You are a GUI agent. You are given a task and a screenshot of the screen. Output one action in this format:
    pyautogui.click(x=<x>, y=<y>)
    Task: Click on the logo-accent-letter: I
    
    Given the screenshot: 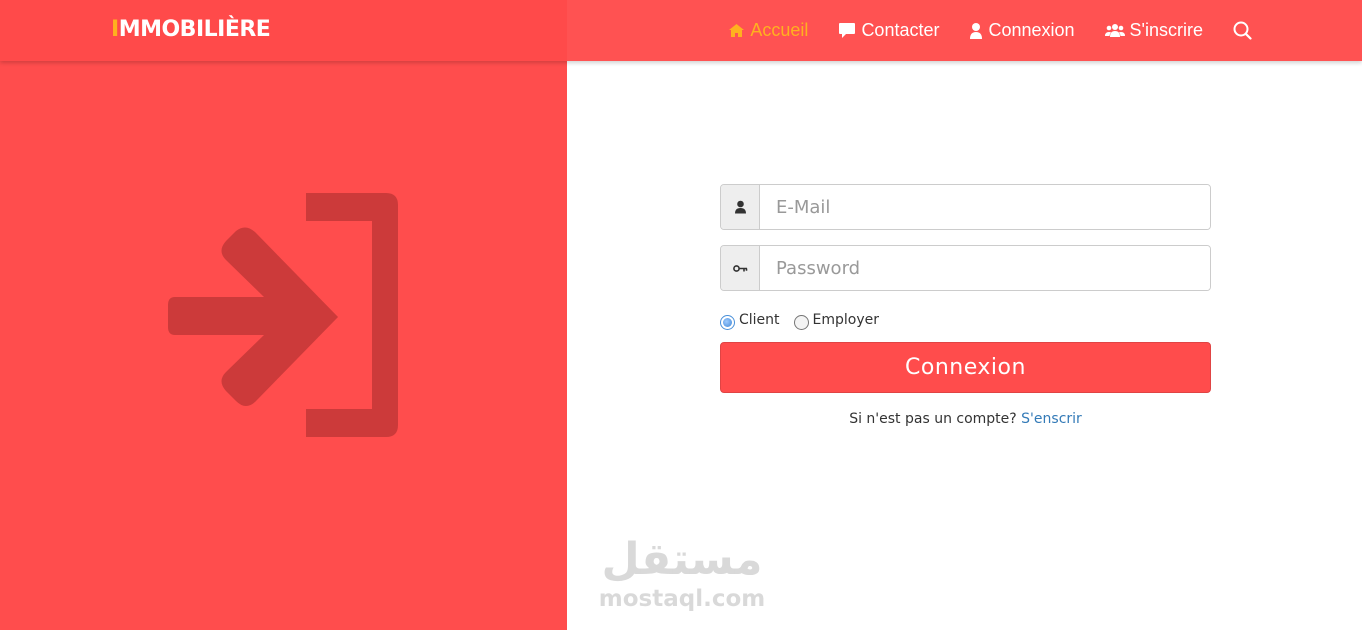 What is the action you would take?
    pyautogui.click(x=115, y=29)
    